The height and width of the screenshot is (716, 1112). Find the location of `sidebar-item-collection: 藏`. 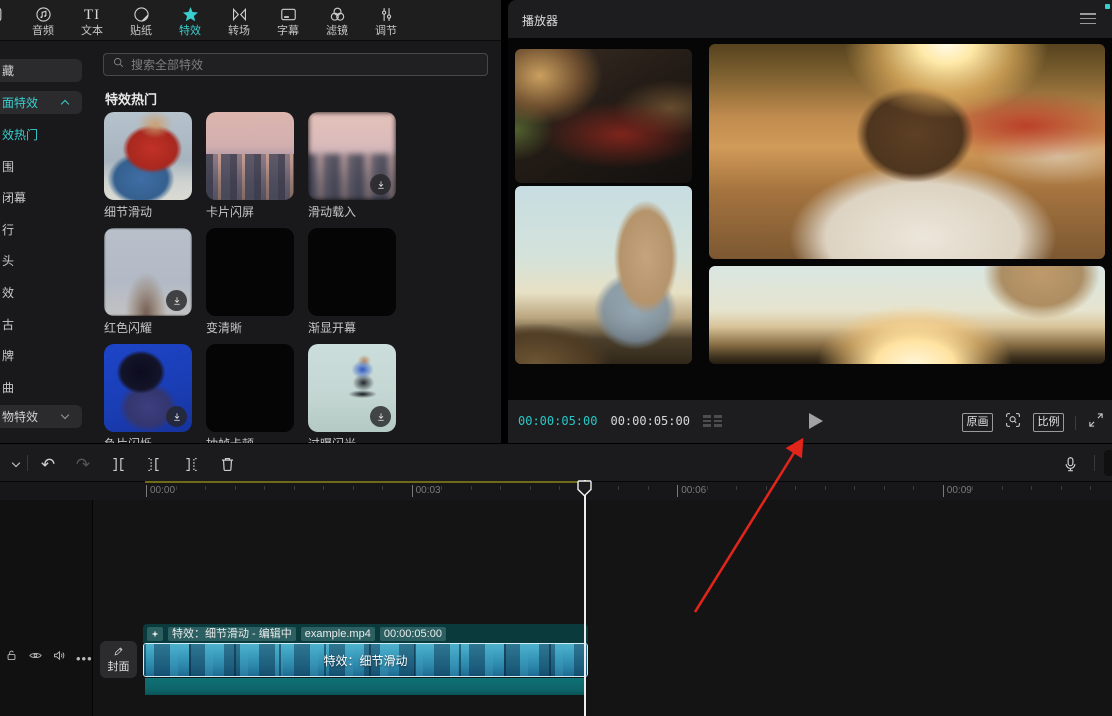

sidebar-item-collection: 藏 is located at coordinates (41, 70).